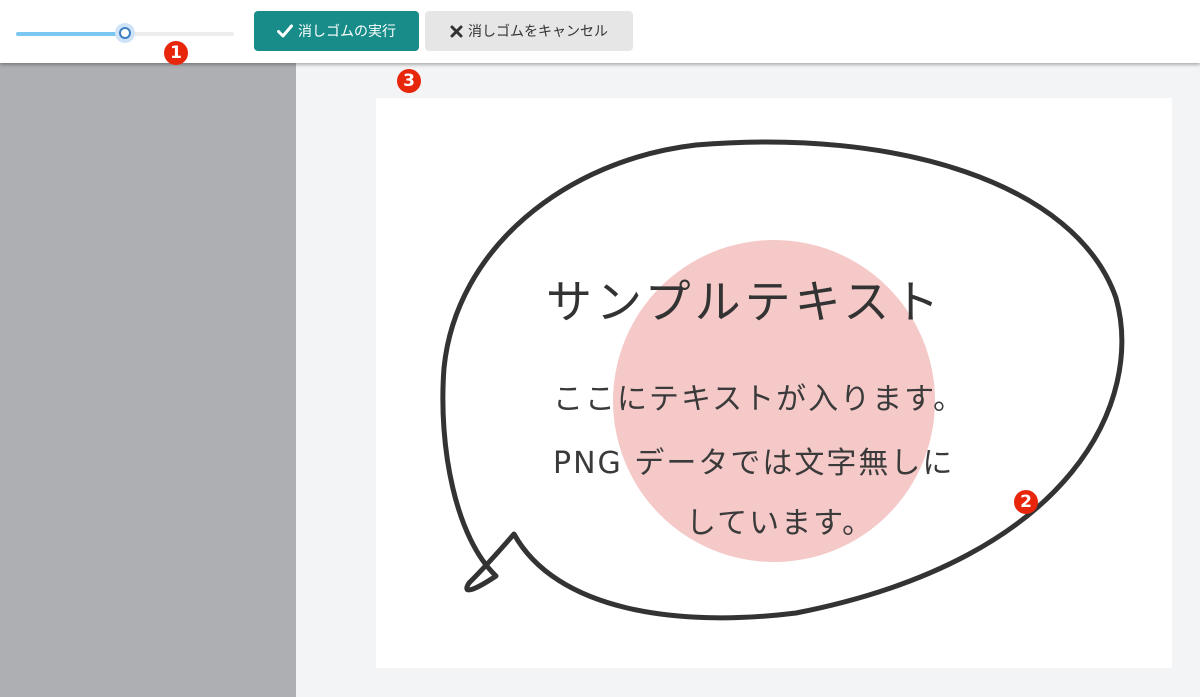 The image size is (1200, 697). What do you see at coordinates (70, 34) in the screenshot?
I see `brush-size-slider-fill` at bounding box center [70, 34].